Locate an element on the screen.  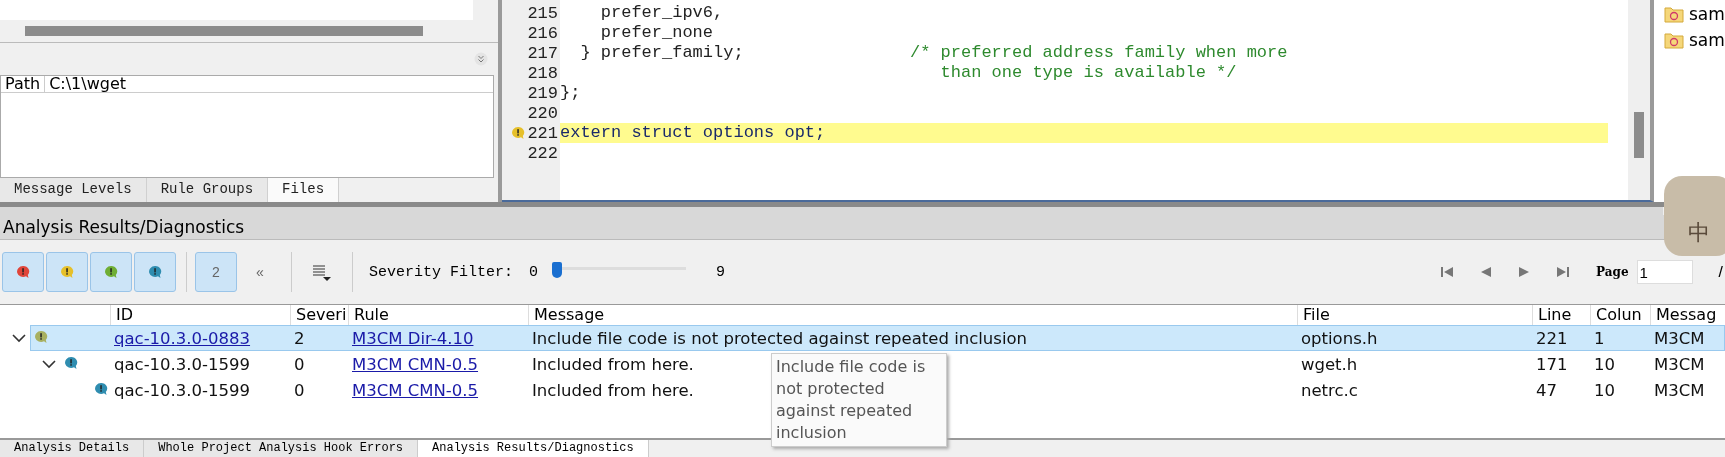
column-cell: 1 is located at coordinates (1599, 338).